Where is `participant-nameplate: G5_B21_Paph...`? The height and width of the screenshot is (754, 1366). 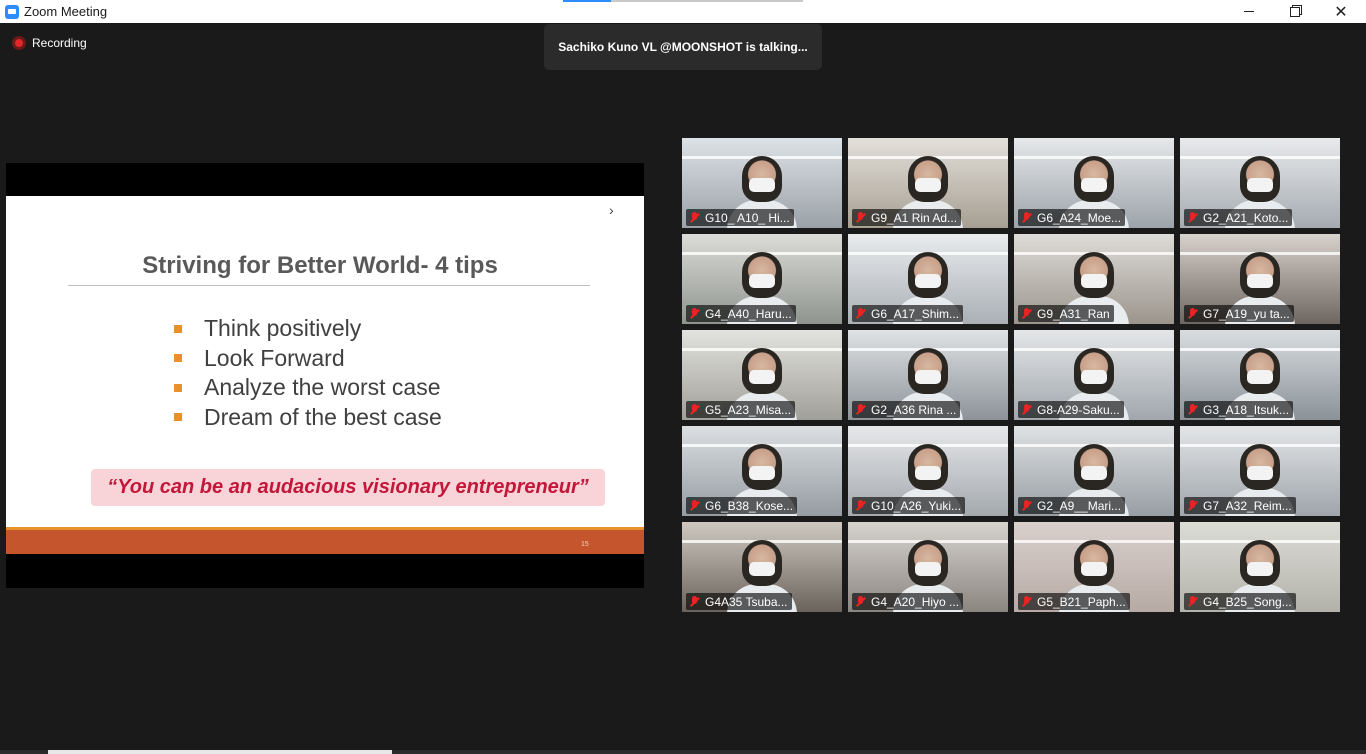
participant-nameplate: G5_B21_Paph... is located at coordinates (1074, 601).